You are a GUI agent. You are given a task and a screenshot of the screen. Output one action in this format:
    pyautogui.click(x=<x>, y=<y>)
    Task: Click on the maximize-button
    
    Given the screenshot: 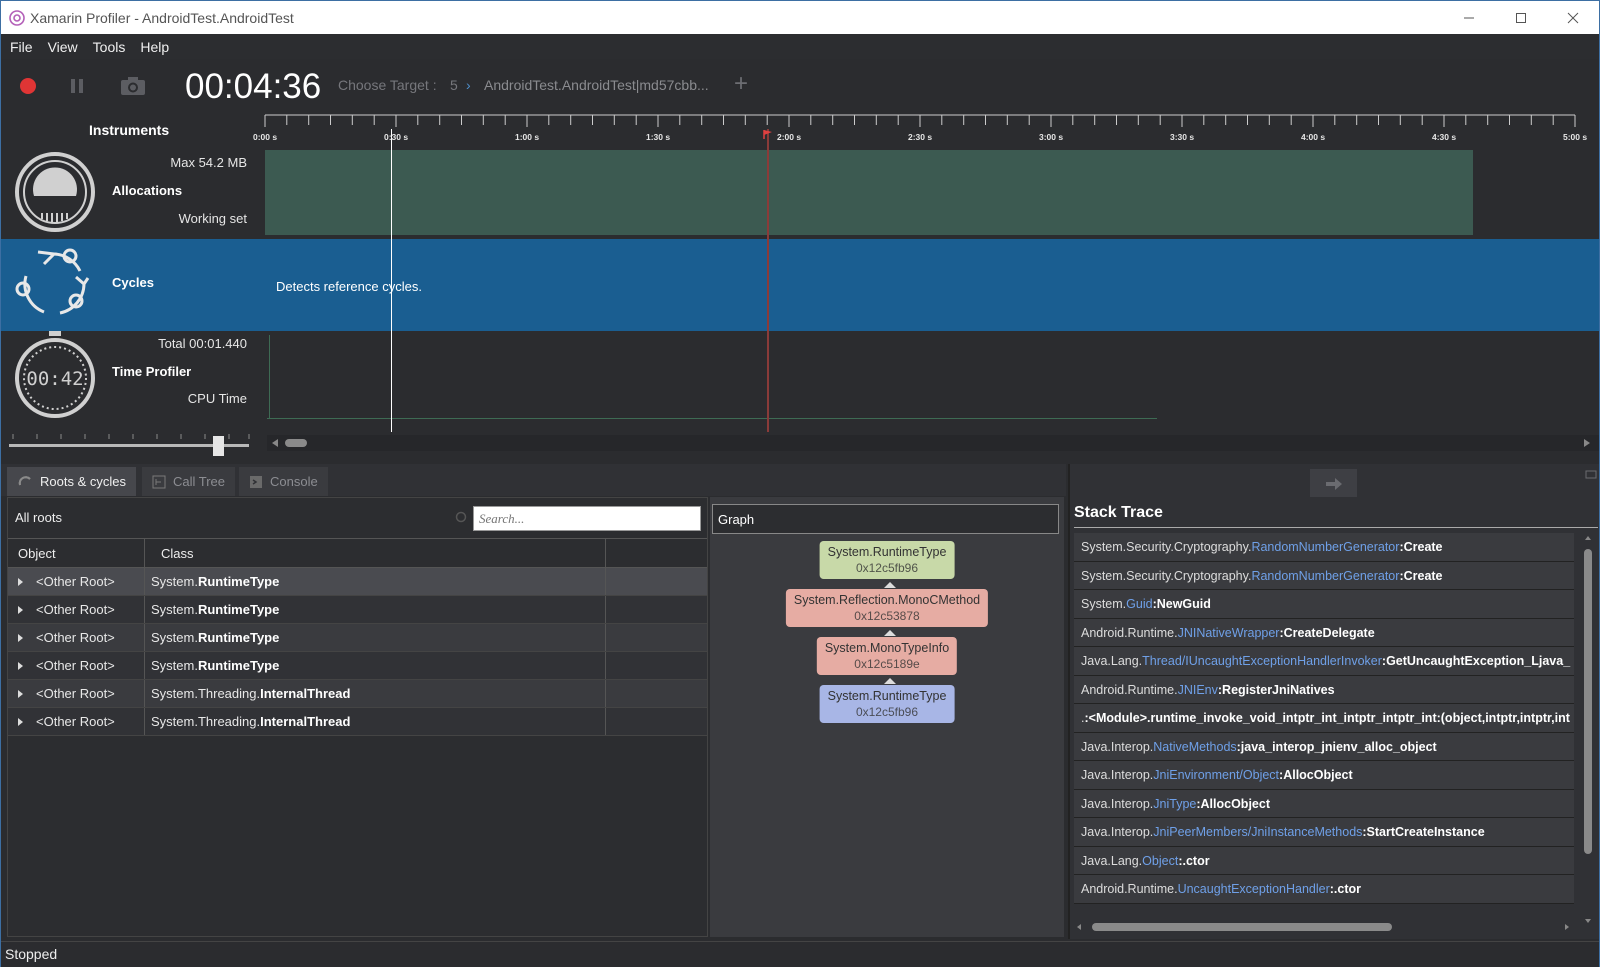 What is the action you would take?
    pyautogui.click(x=1521, y=17)
    